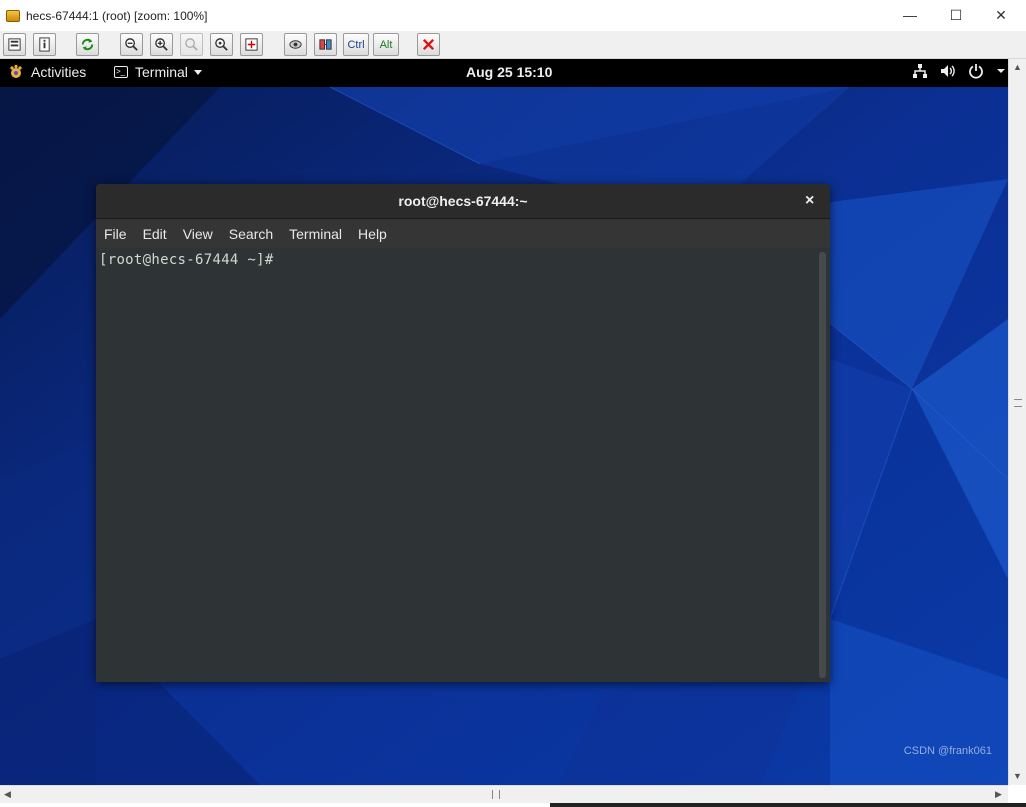 This screenshot has height=807, width=1026. What do you see at coordinates (115, 234) in the screenshot?
I see `menu-file: File` at bounding box center [115, 234].